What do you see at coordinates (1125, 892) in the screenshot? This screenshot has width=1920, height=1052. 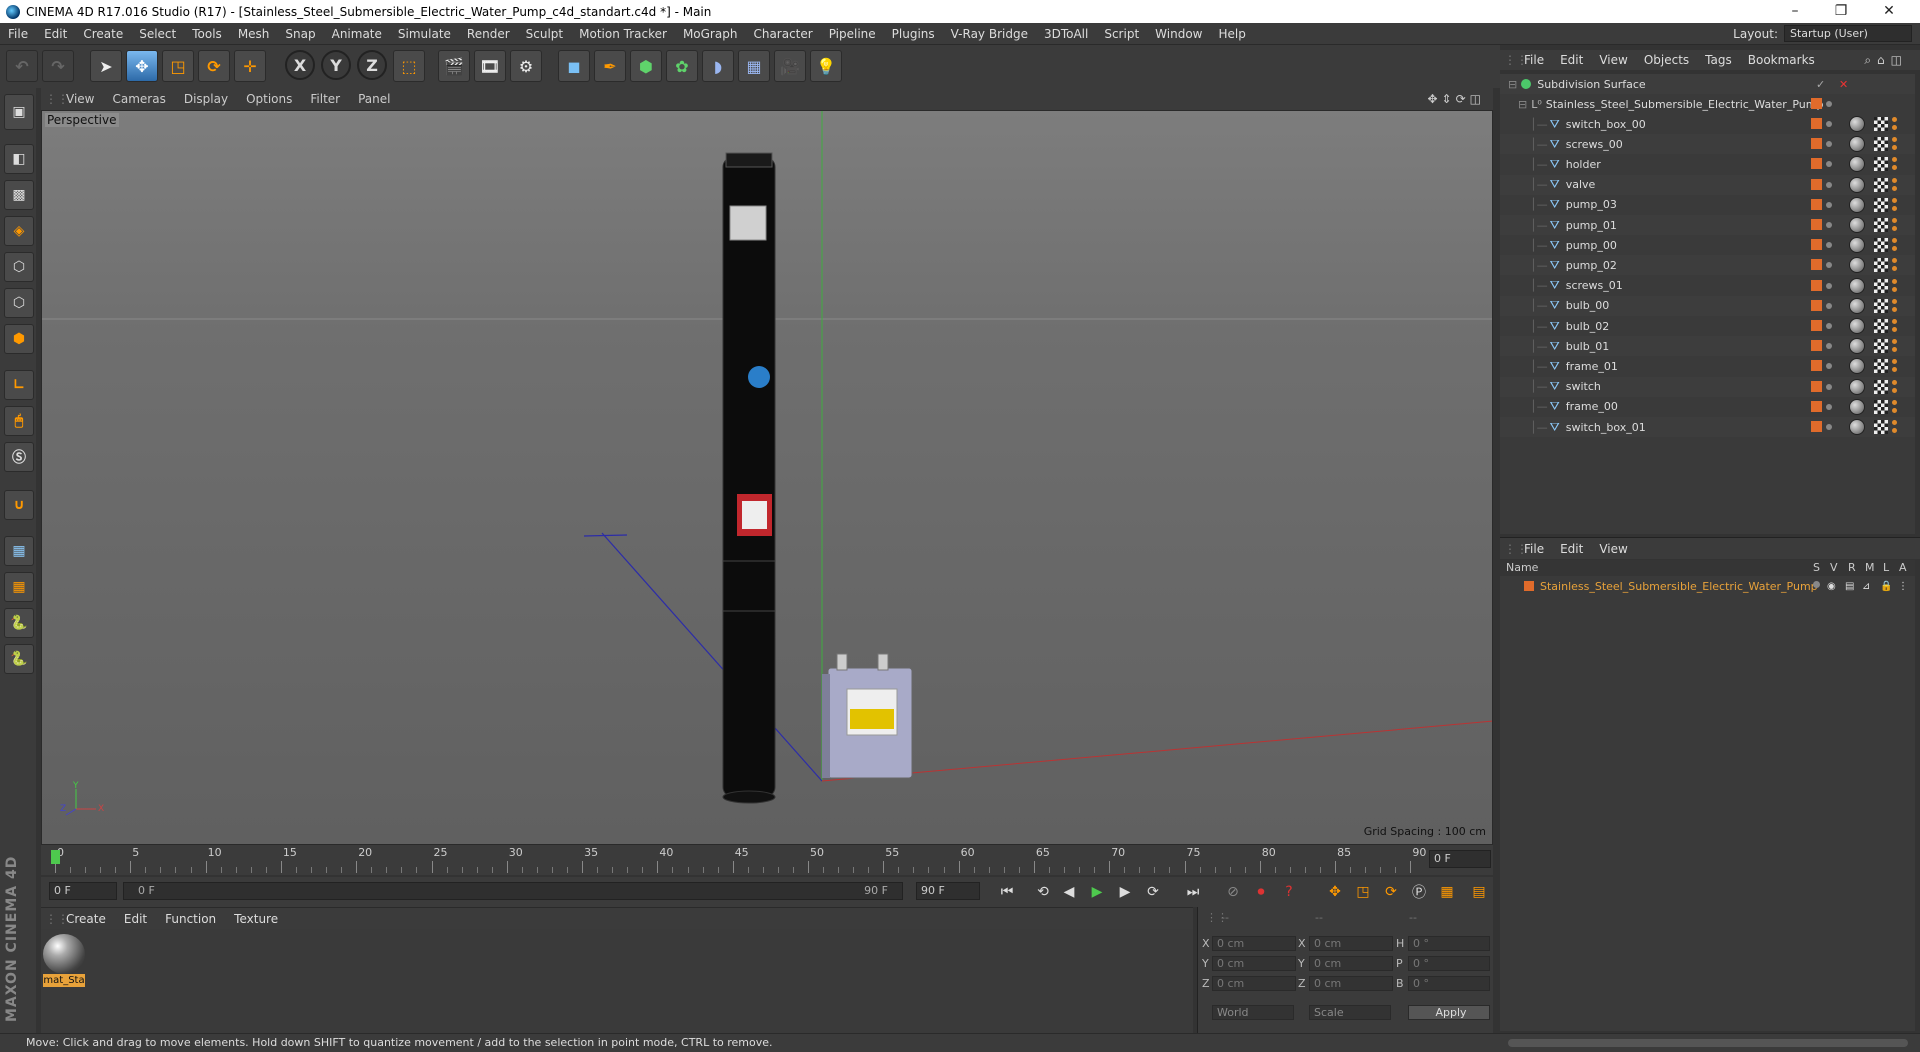 I see `next-frame-icon: ▶` at bounding box center [1125, 892].